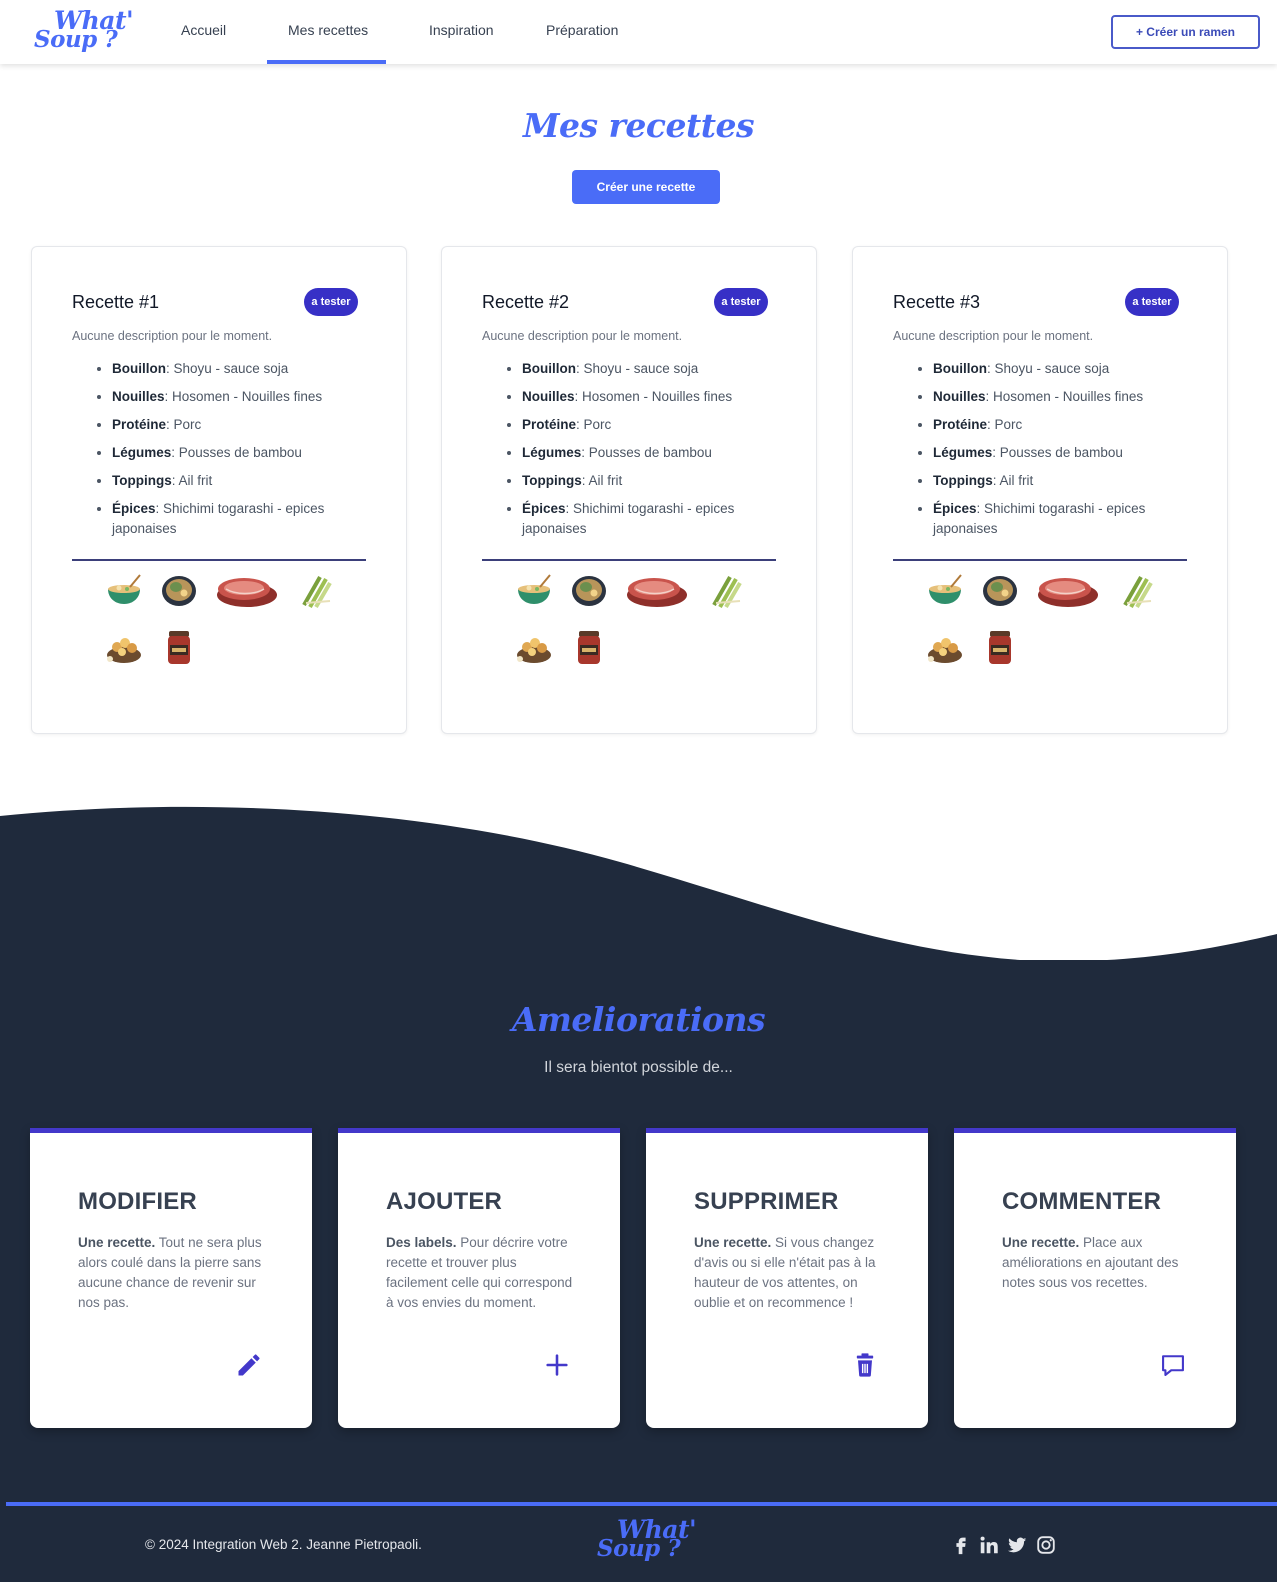 The height and width of the screenshot is (1582, 1277). I want to click on instagram-icon, so click(1046, 1545).